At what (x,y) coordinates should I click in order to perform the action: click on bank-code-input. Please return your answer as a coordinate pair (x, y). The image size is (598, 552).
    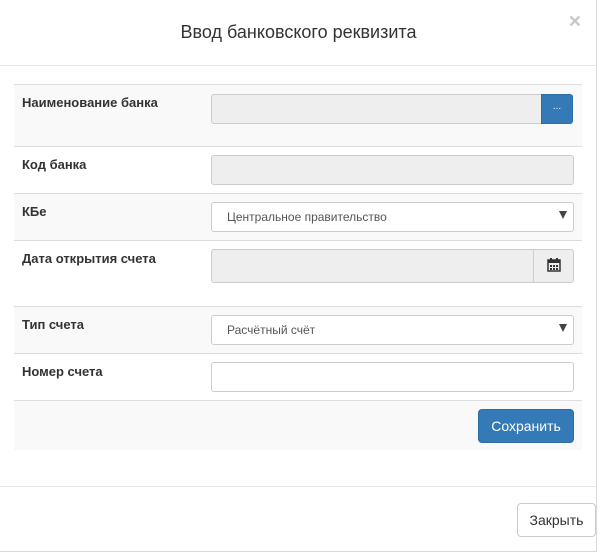
    Looking at the image, I should click on (392, 170).